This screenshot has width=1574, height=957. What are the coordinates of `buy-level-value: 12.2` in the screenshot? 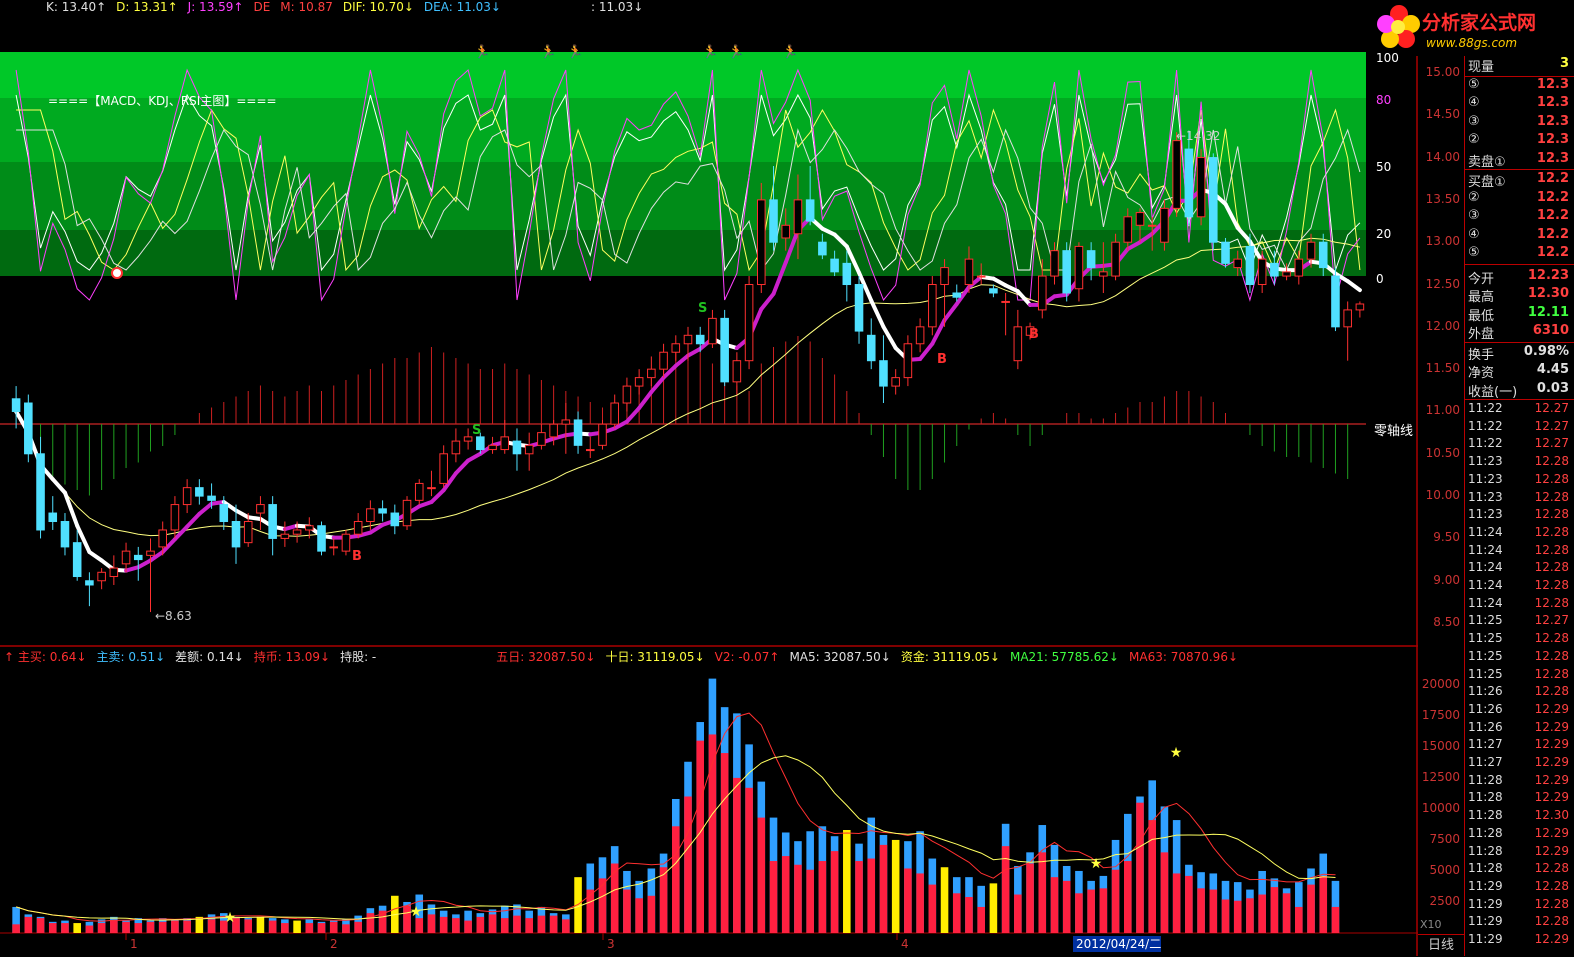 It's located at (1552, 252).